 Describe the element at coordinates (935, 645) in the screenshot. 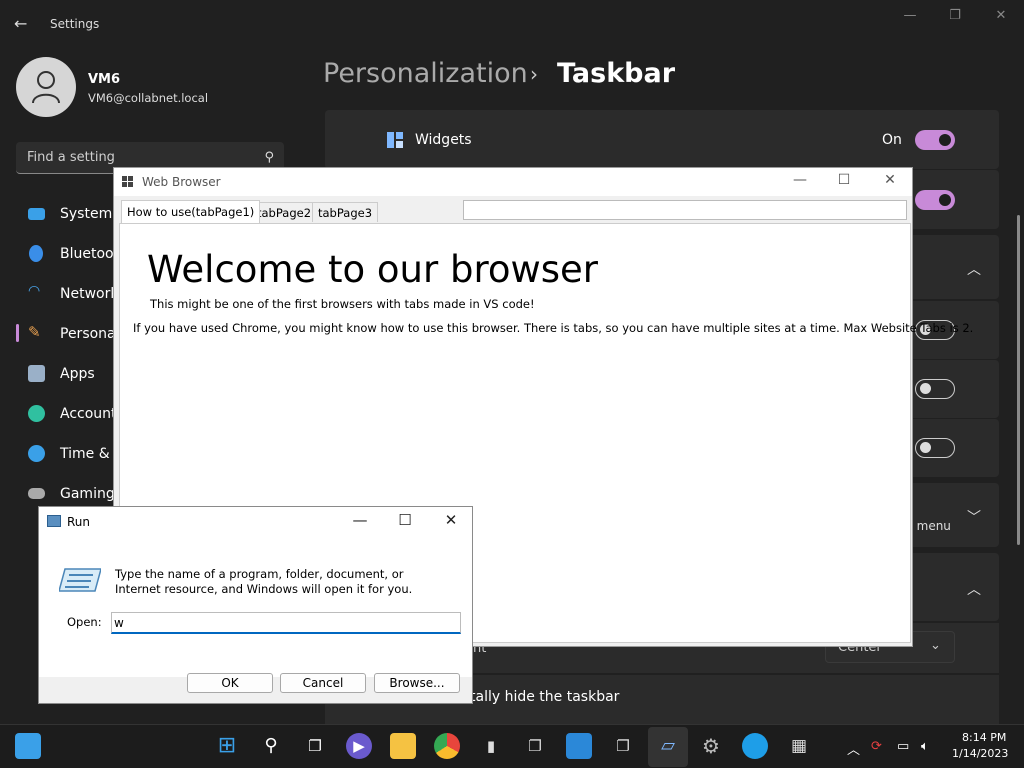

I see `chevron-down-icon: ⌄` at that location.